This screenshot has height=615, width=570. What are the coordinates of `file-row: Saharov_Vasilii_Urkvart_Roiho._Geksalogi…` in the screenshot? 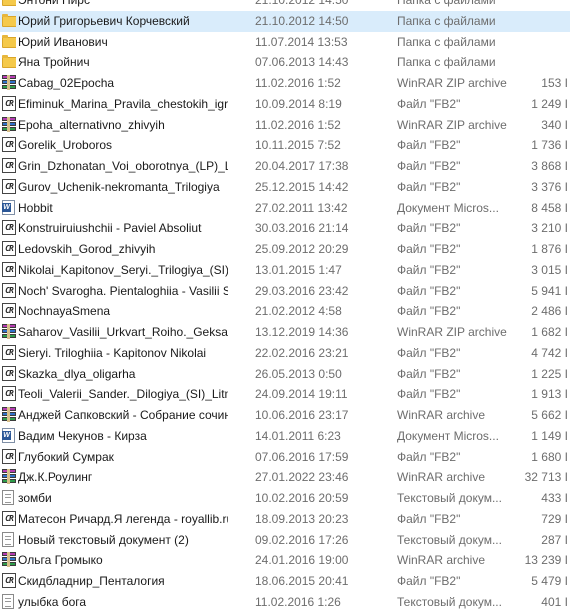 It's located at (285, 332).